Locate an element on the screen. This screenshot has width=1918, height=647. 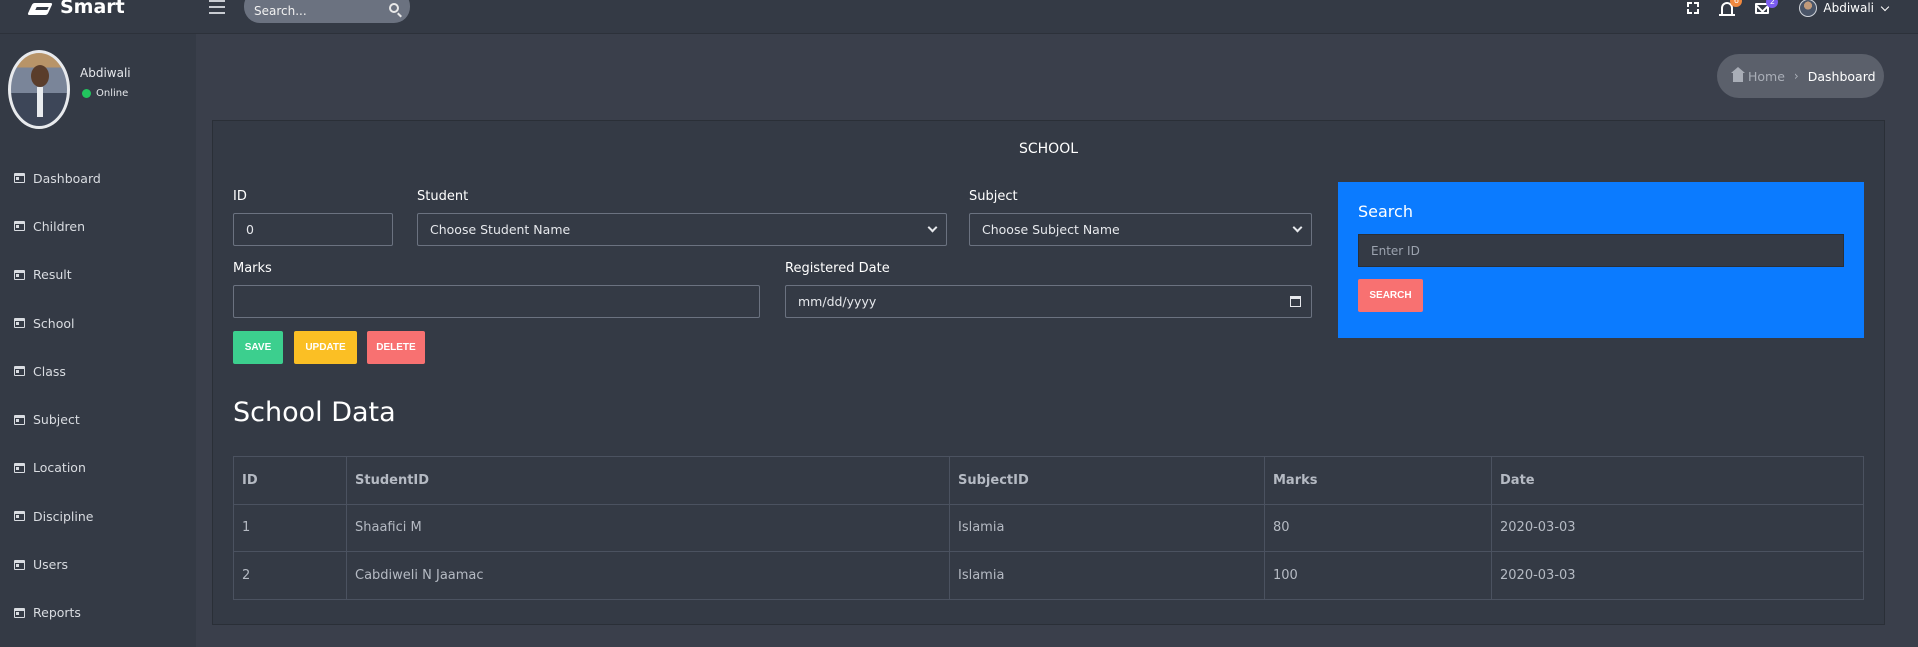
sidebar-item-label: Result is located at coordinates (52, 275).